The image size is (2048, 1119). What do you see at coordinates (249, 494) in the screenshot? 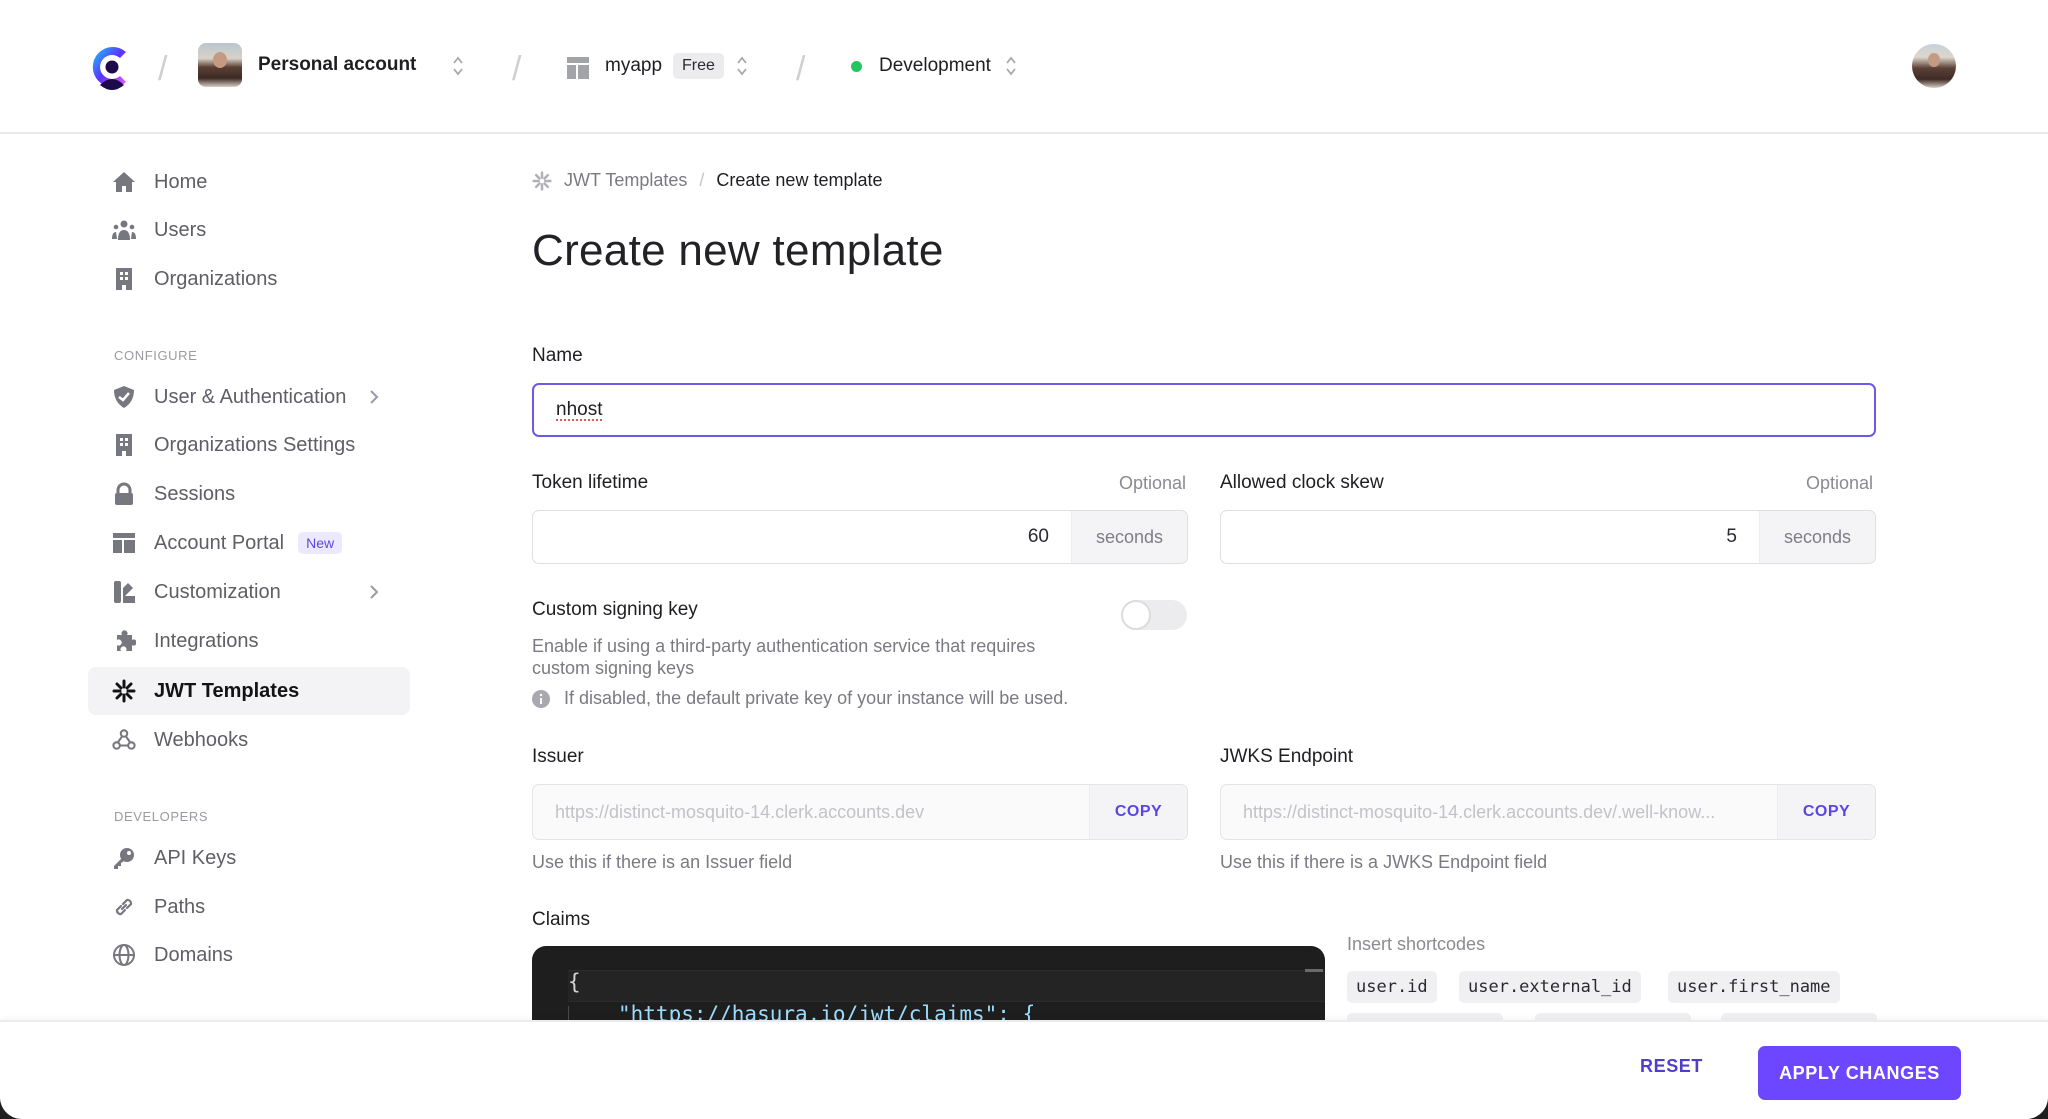
I see `sidebar-item-sessions: Sessions` at bounding box center [249, 494].